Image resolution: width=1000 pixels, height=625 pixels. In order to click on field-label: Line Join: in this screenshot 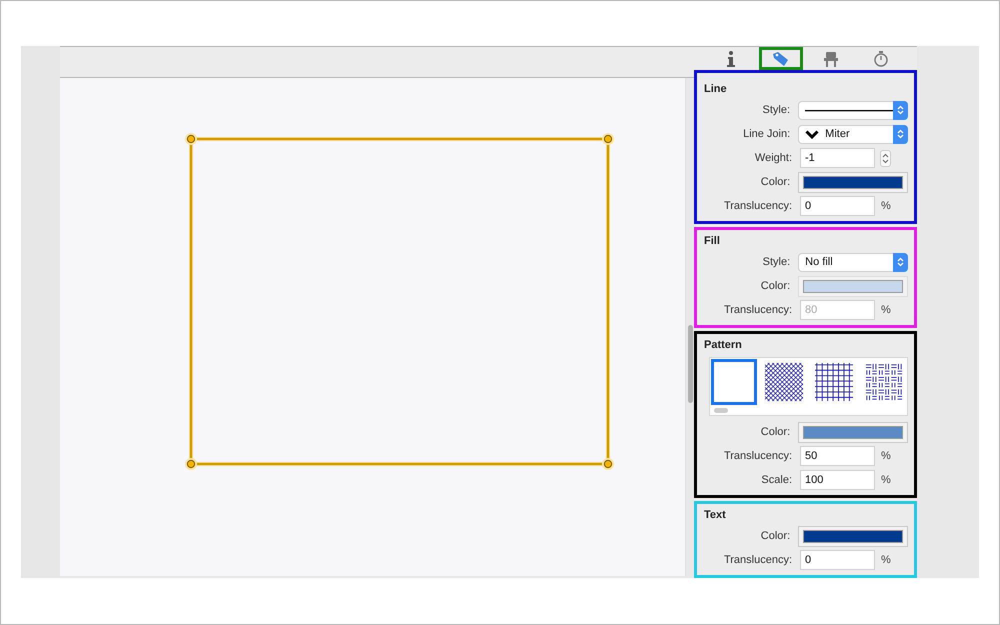, I will do `click(766, 134)`.